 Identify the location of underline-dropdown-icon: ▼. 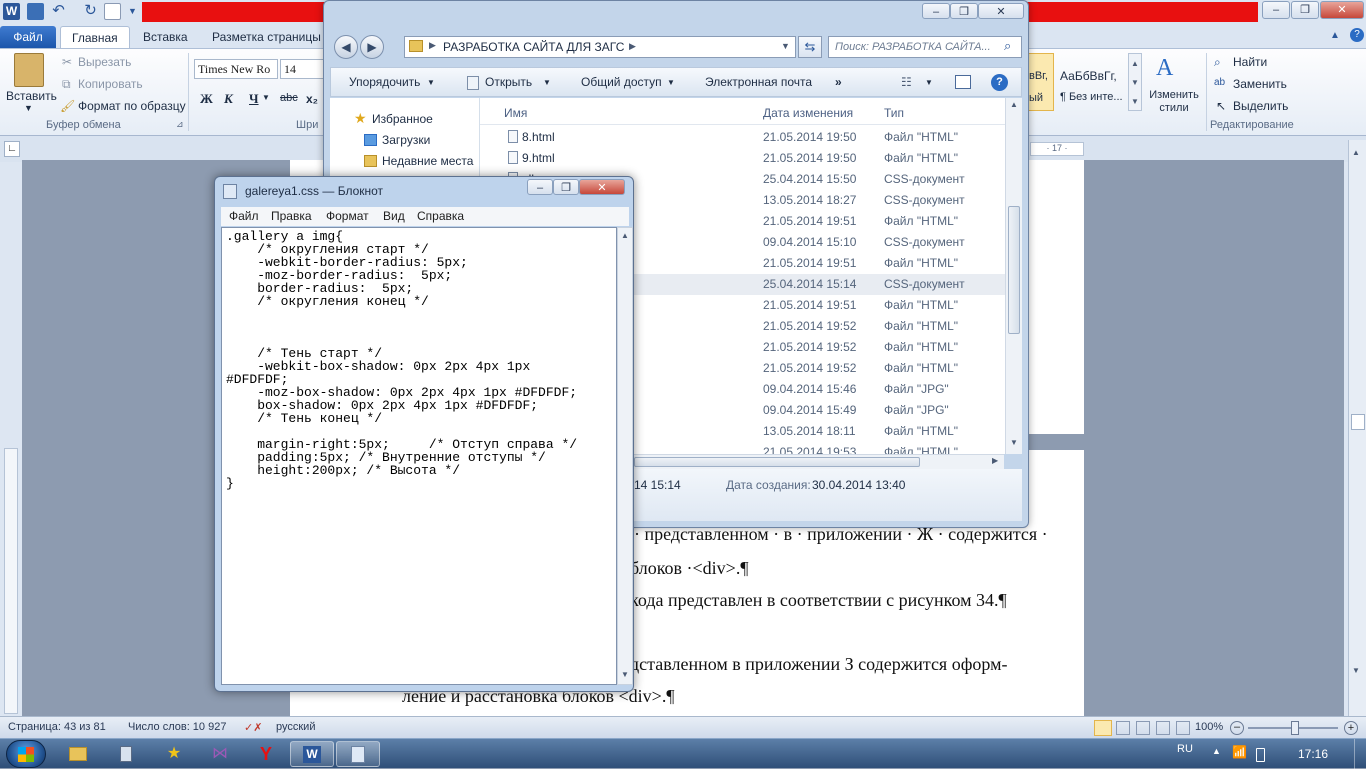
(266, 97).